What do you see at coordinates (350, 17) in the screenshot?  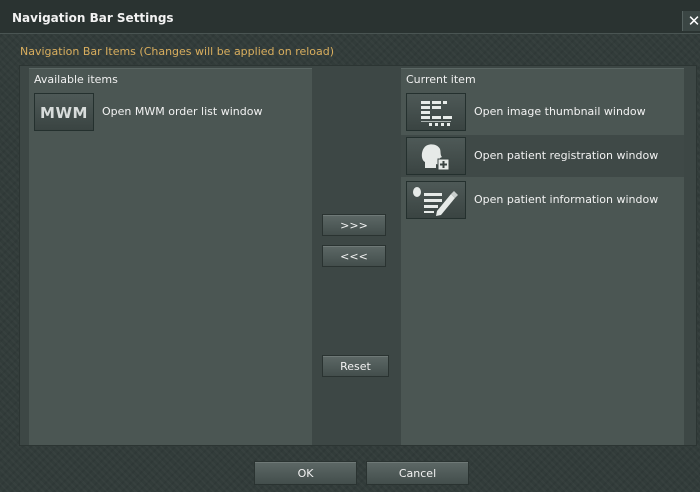 I see `dialog-title-bar: Navigation Bar Settings ✕` at bounding box center [350, 17].